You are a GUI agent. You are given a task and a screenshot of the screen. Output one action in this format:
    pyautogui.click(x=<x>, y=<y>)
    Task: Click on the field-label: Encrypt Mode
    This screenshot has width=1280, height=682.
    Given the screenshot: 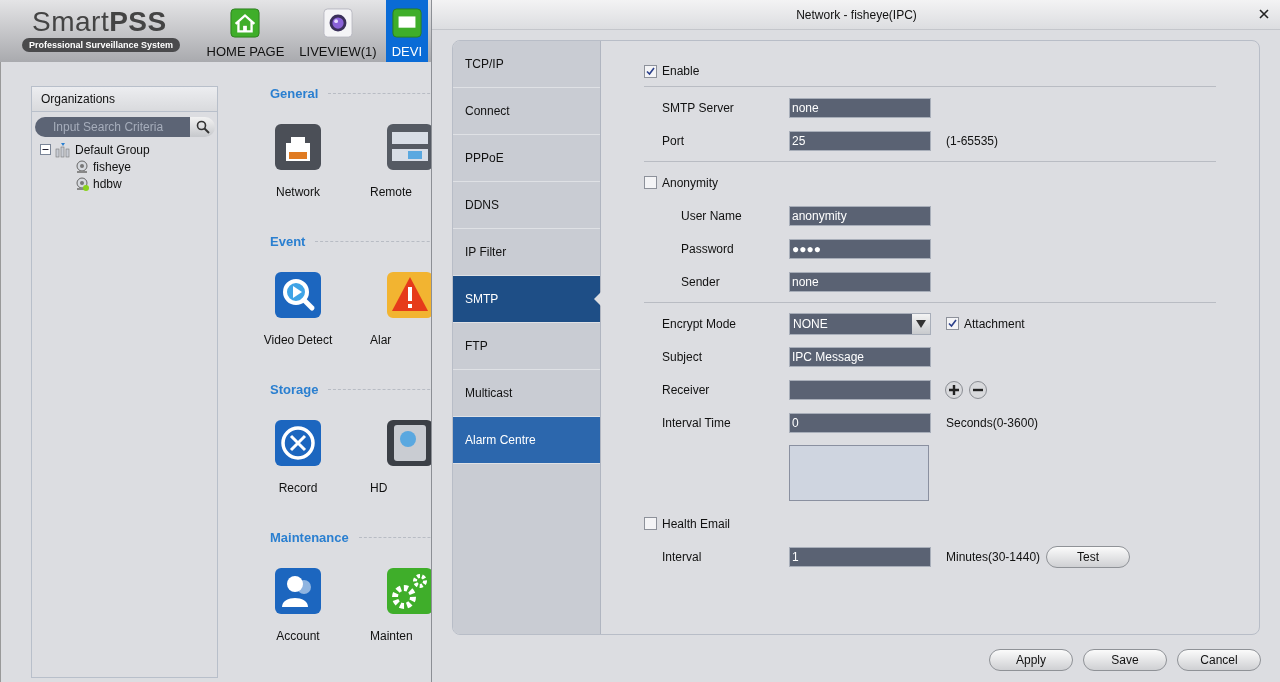 What is the action you would take?
    pyautogui.click(x=699, y=323)
    